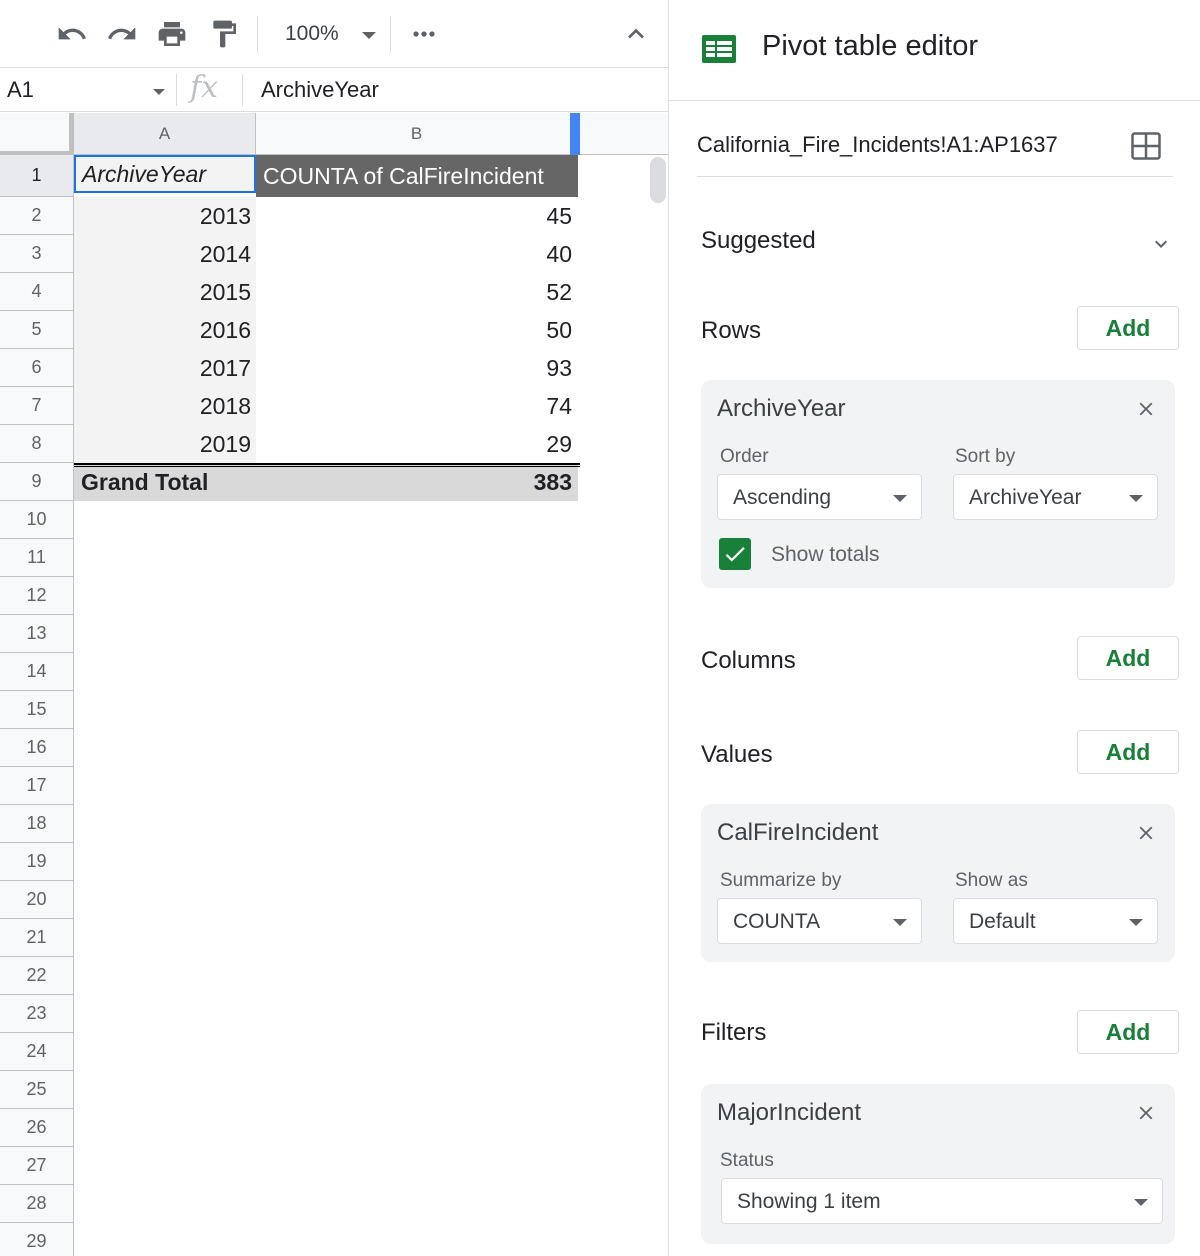 This screenshot has width=1200, height=1256. I want to click on order-select: Ascending, so click(819, 497).